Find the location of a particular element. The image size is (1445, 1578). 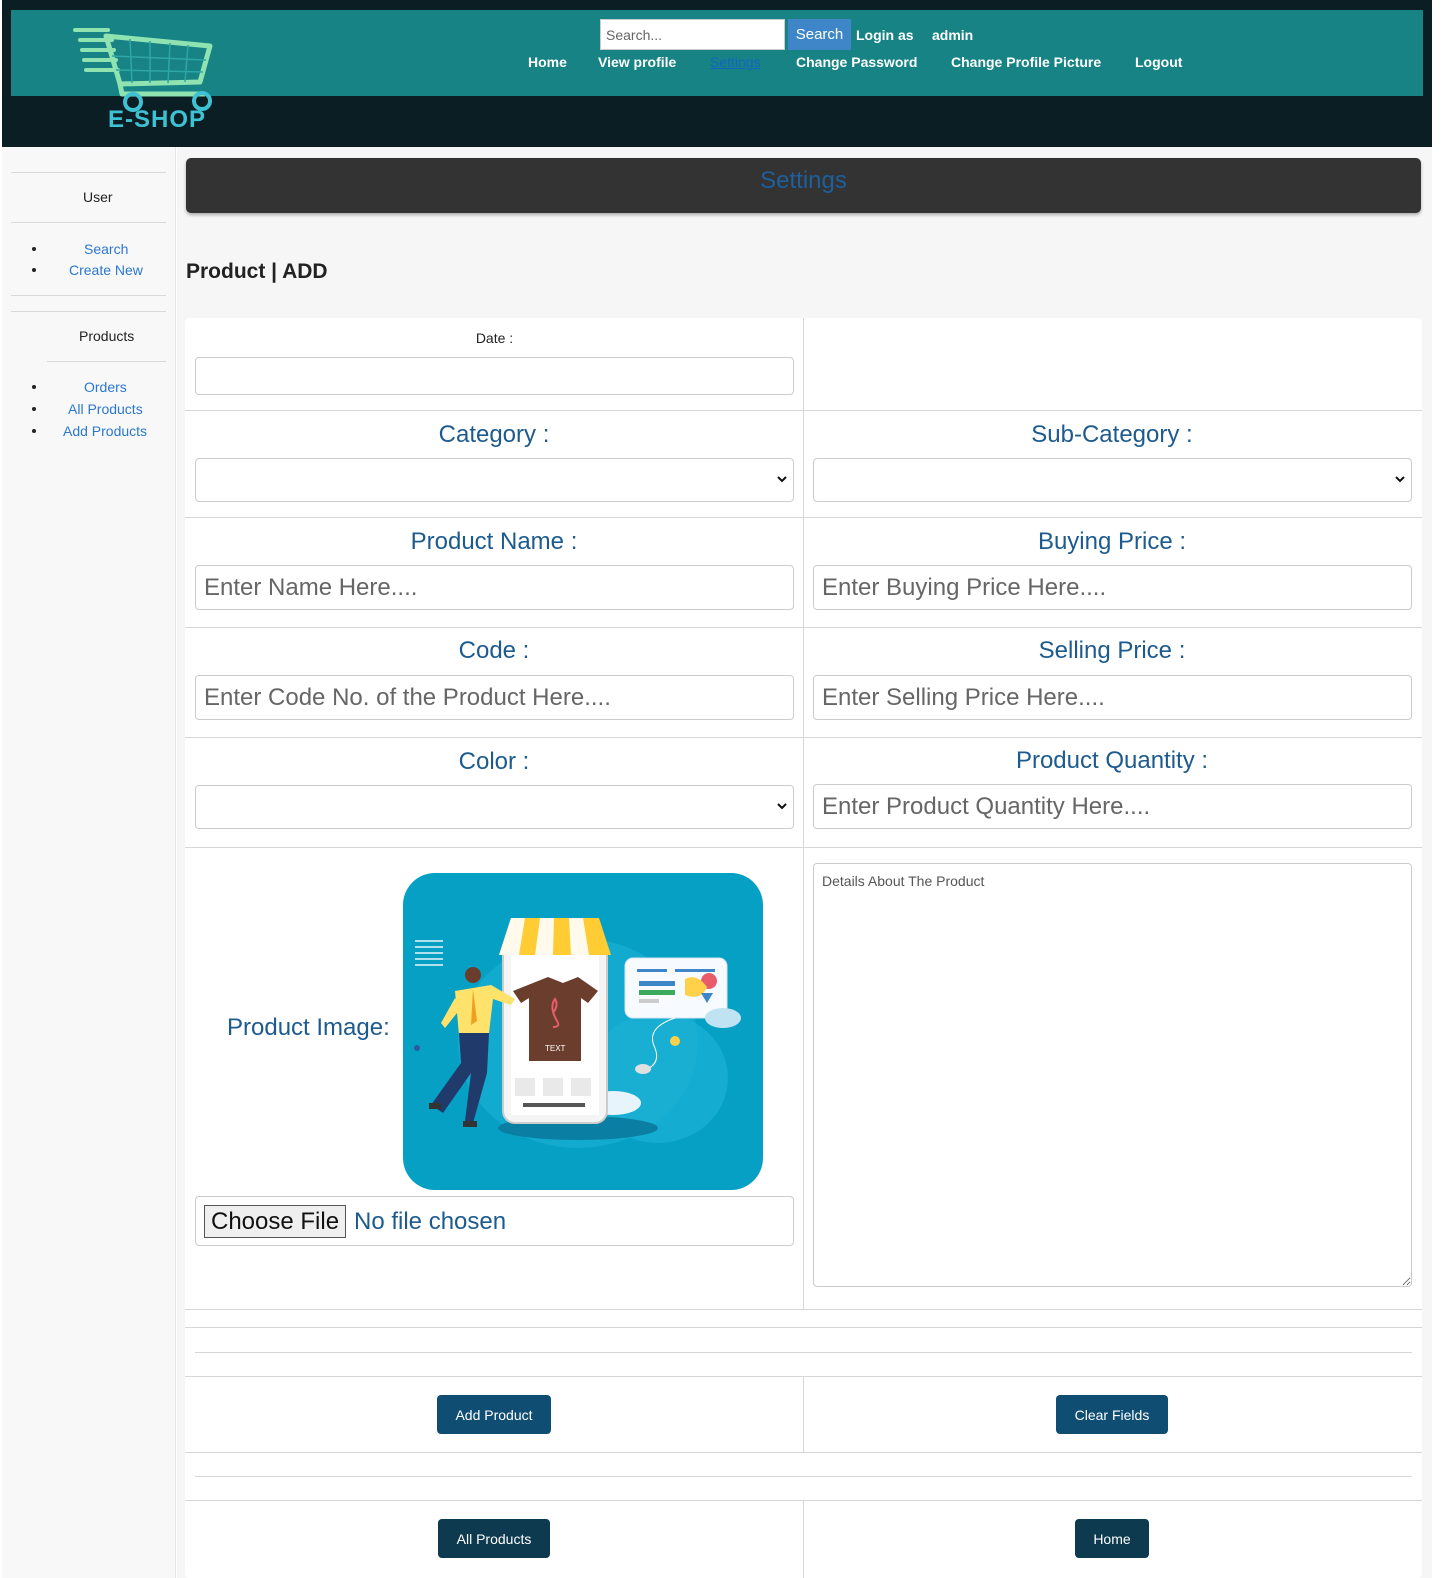

product-image-file-input: Choose File No file chosen is located at coordinates (494, 1221).